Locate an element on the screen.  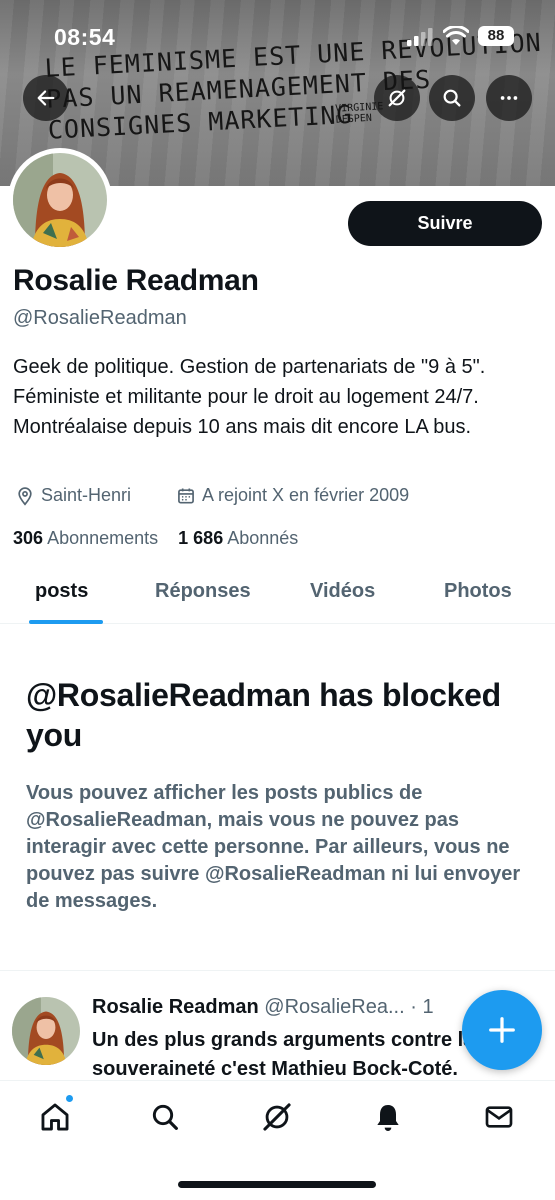
profile-joined: A rejoint X en février 2009 is located at coordinates (292, 495).